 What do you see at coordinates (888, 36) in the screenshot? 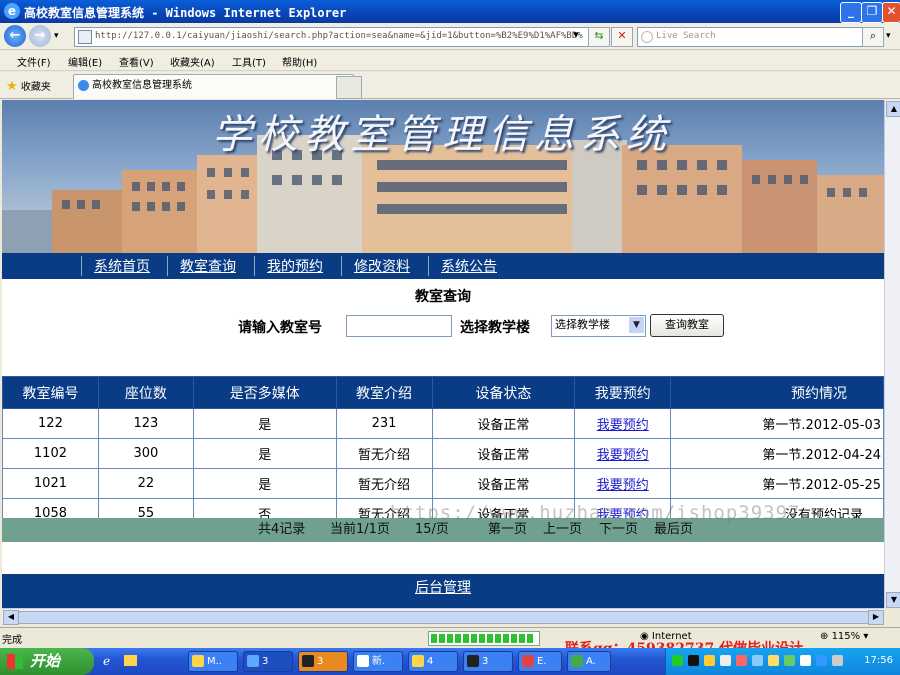
I see `search-options-icon: ▾` at bounding box center [888, 36].